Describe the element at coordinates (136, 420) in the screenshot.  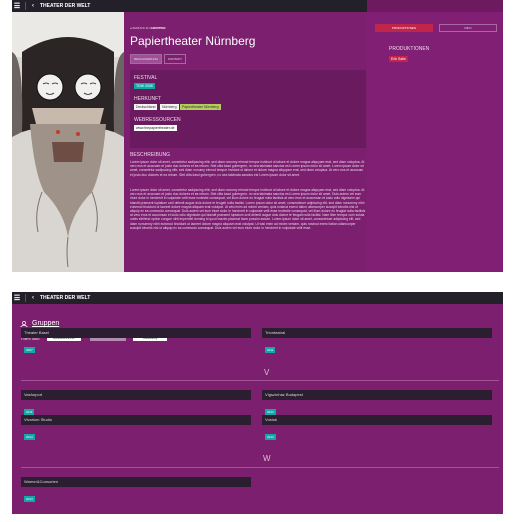
I see `group-name: Vivarium Studio` at that location.